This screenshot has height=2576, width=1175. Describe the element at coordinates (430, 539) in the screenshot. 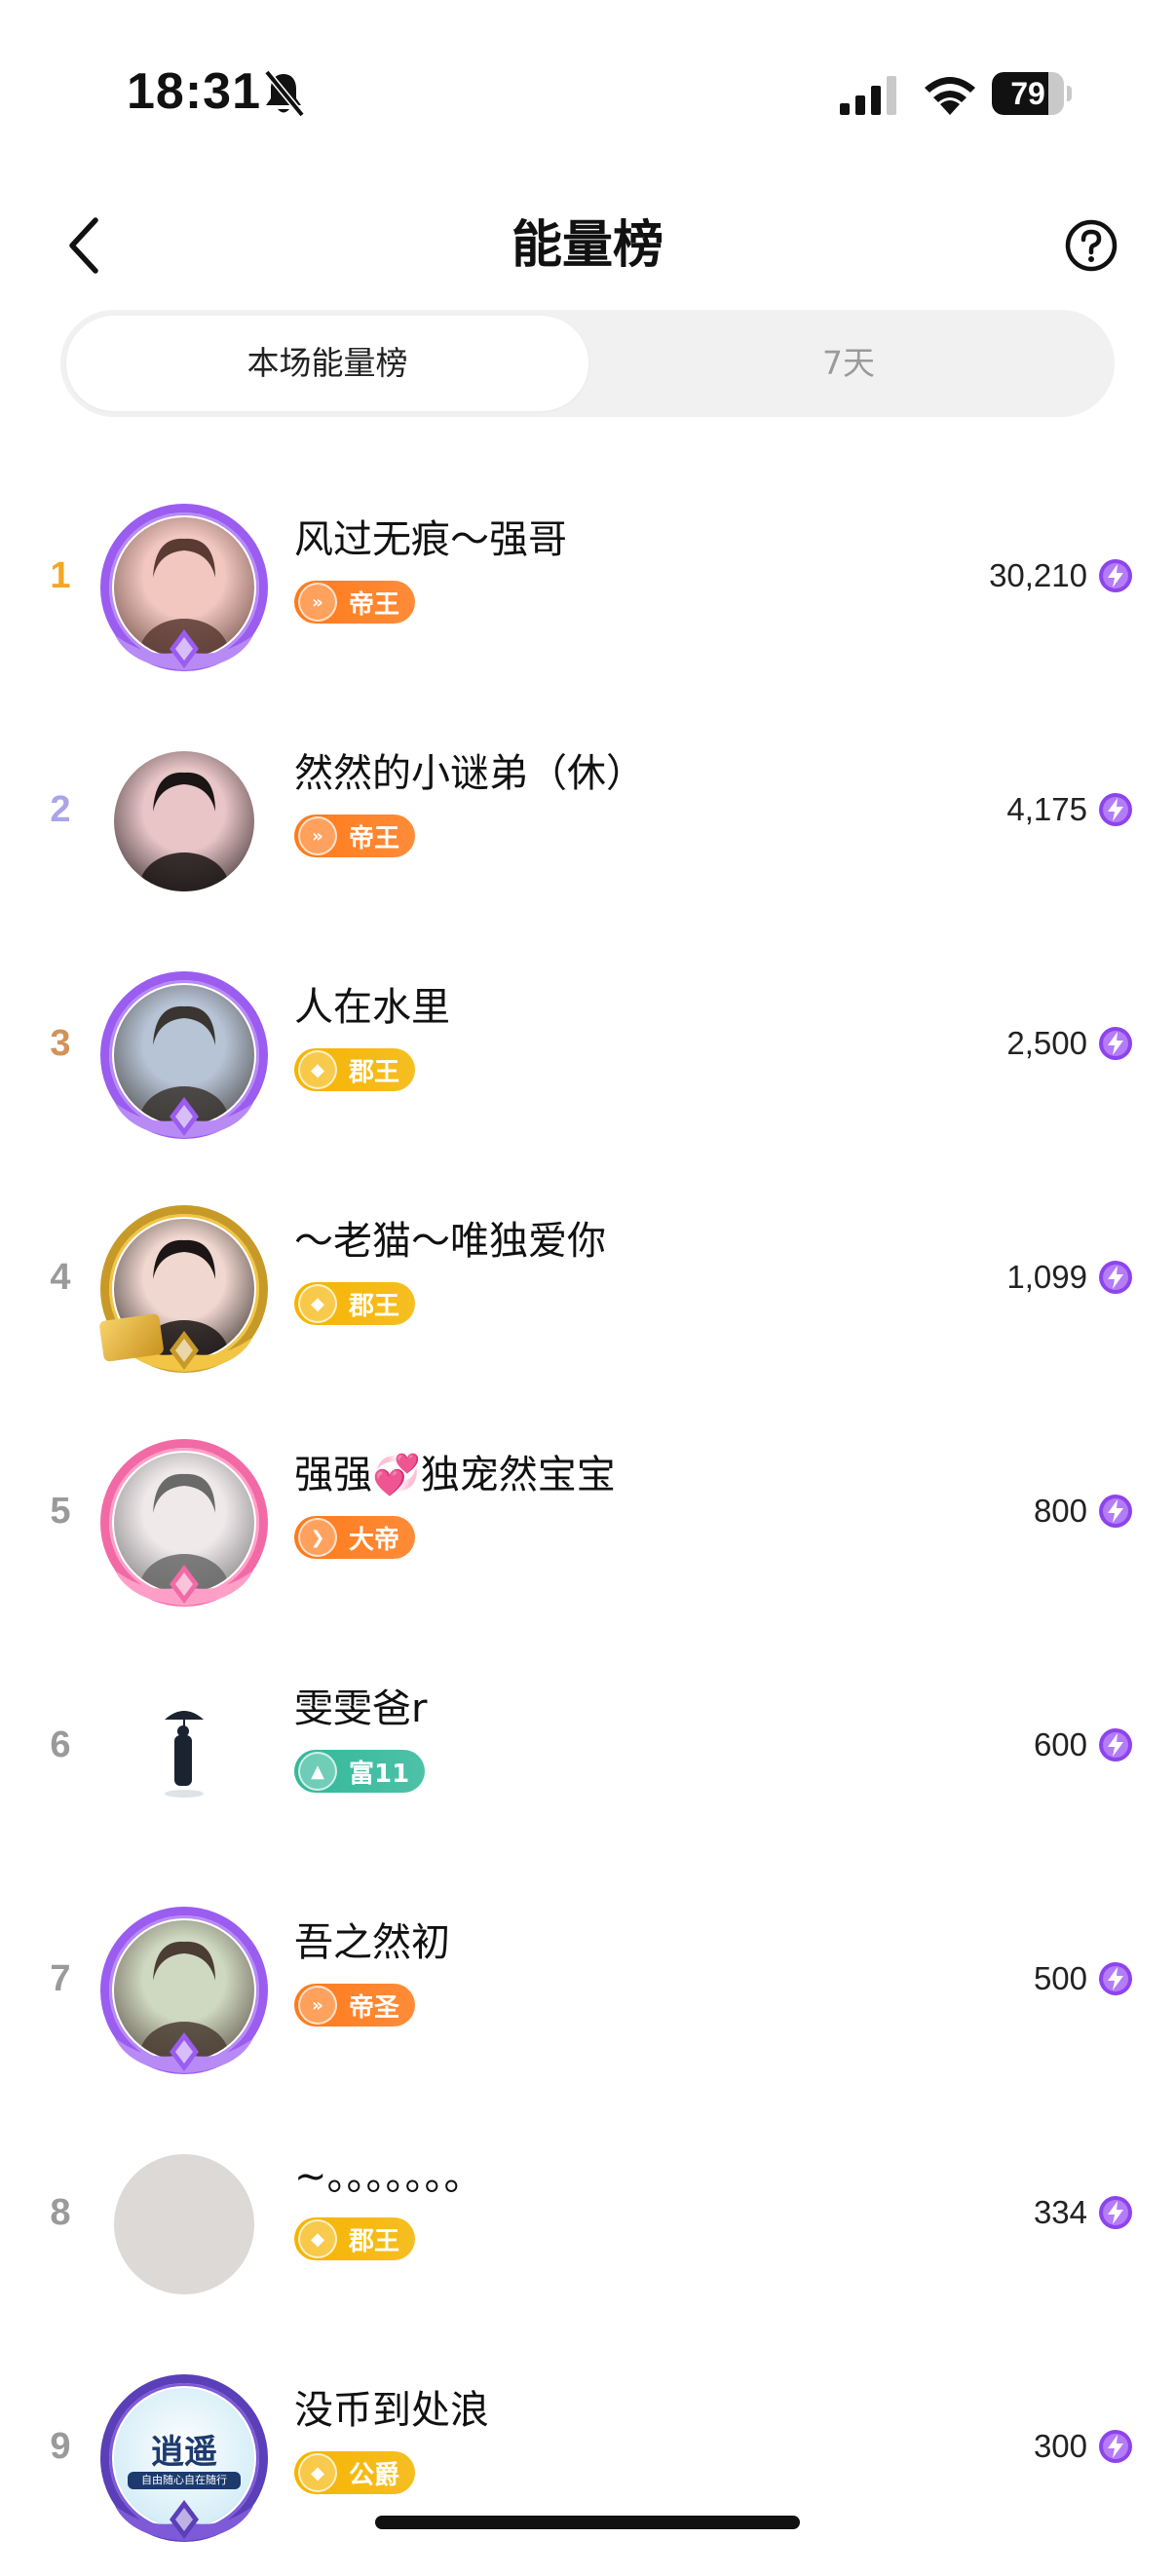

I see `user-name: 风过无痕～强哥` at that location.